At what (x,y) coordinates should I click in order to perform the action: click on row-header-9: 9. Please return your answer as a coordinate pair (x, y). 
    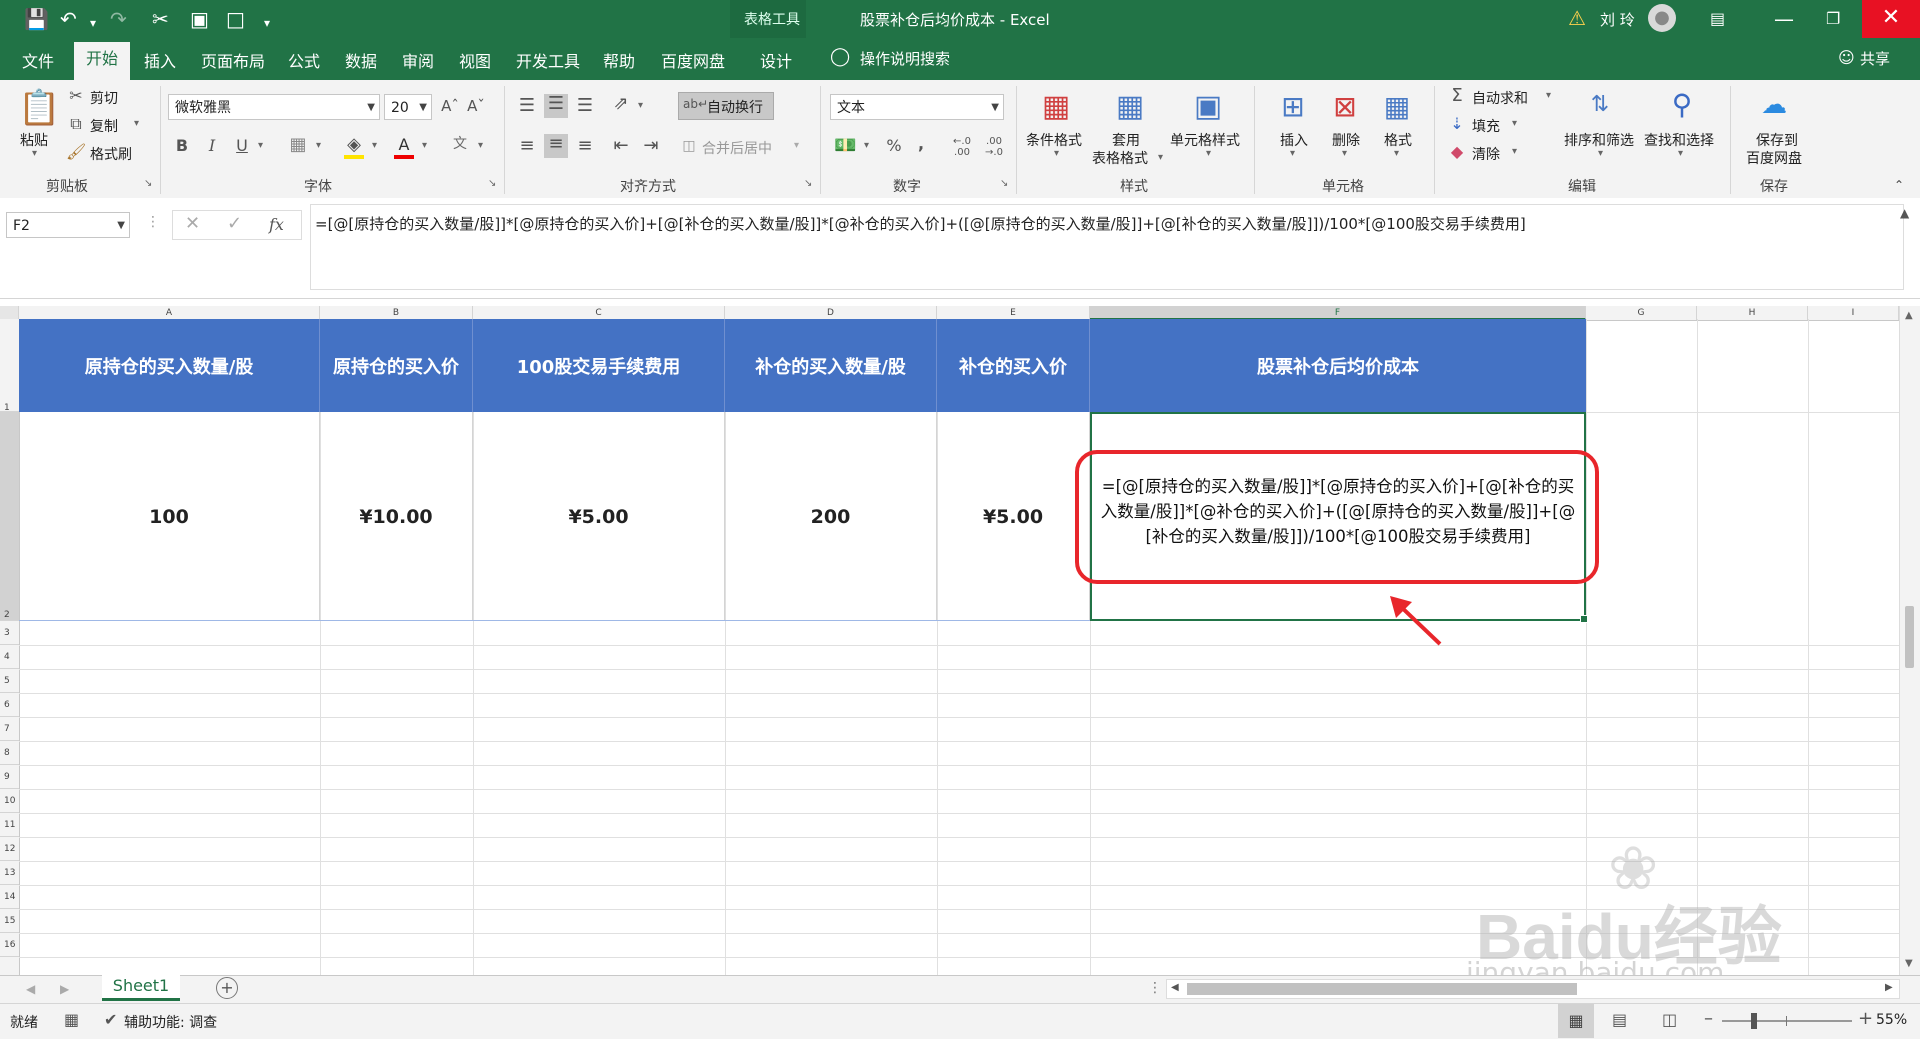
    Looking at the image, I should click on (9, 777).